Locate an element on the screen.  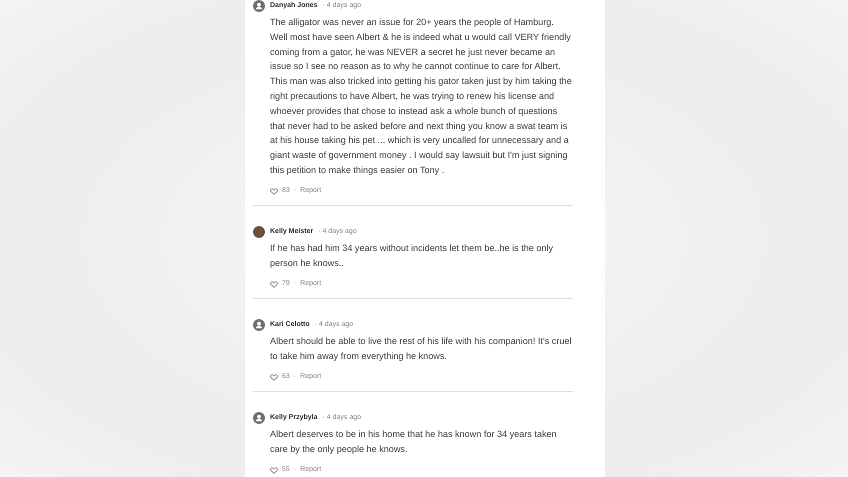
comment-text: If he has had him 34 years without incidents let them be..he is the only person he knows.. is located at coordinates (412, 256).